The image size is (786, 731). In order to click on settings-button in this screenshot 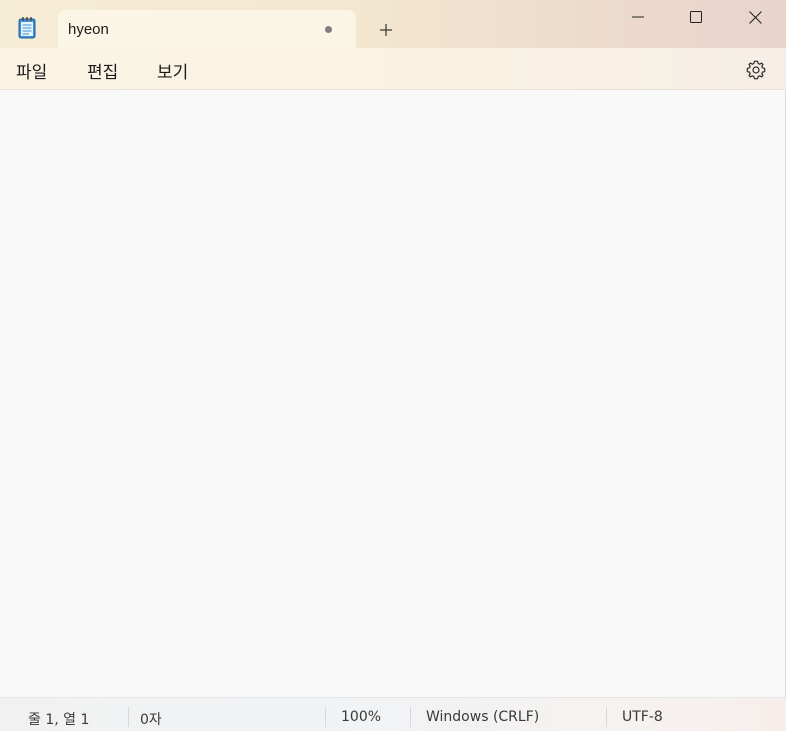, I will do `click(756, 70)`.